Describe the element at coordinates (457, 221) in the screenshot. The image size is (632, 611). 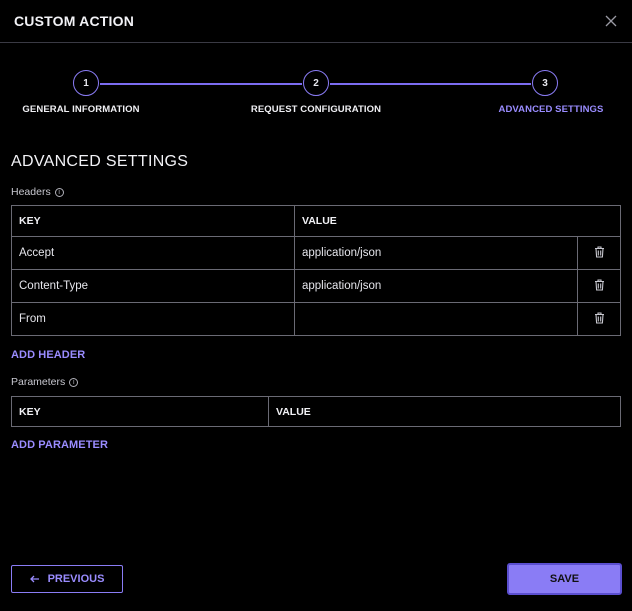
I see `headers-value-column: VALUE` at that location.